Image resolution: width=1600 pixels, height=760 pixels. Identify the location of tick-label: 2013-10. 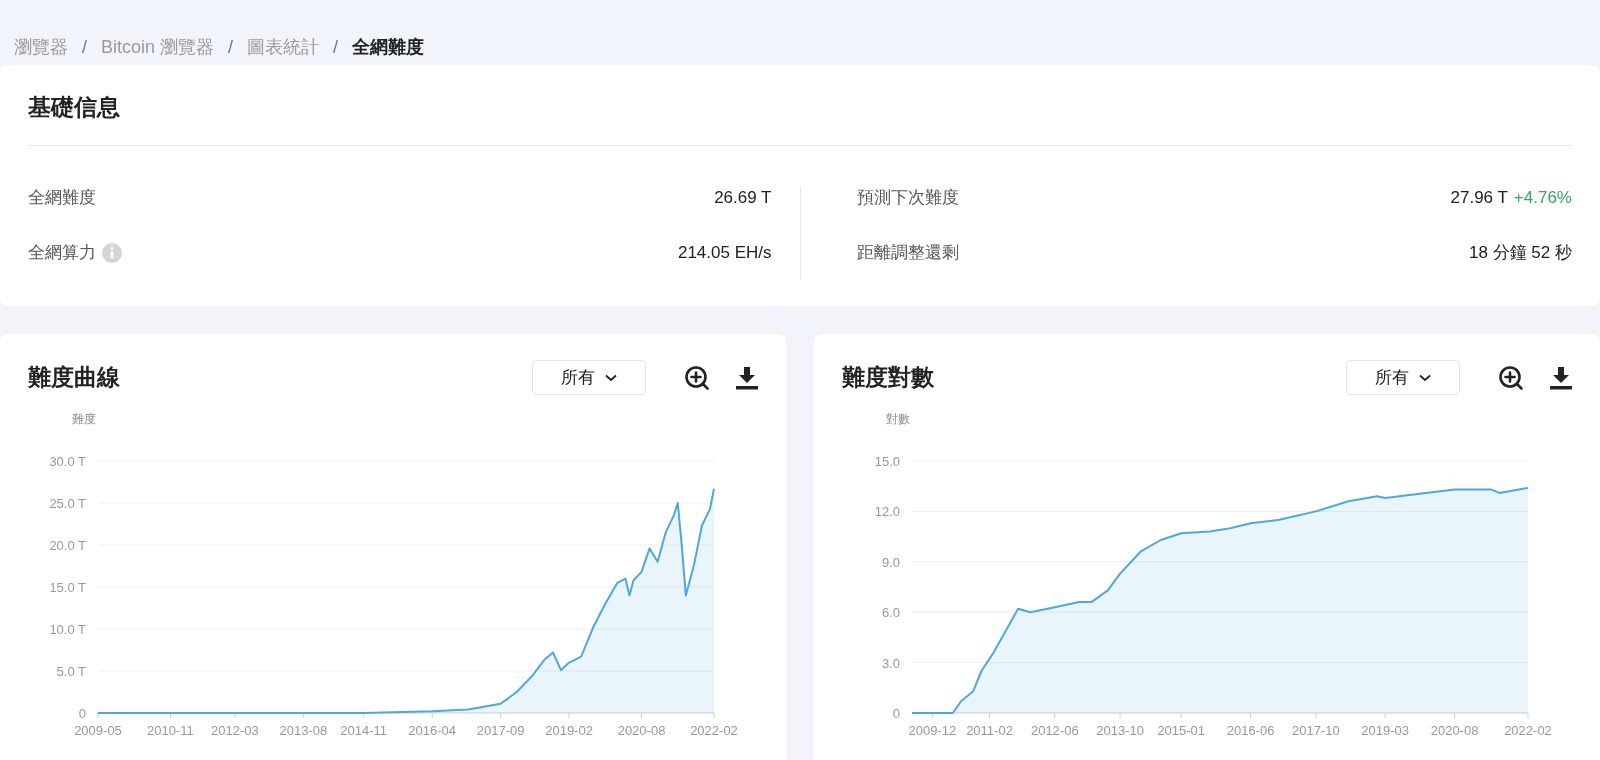
(1120, 730).